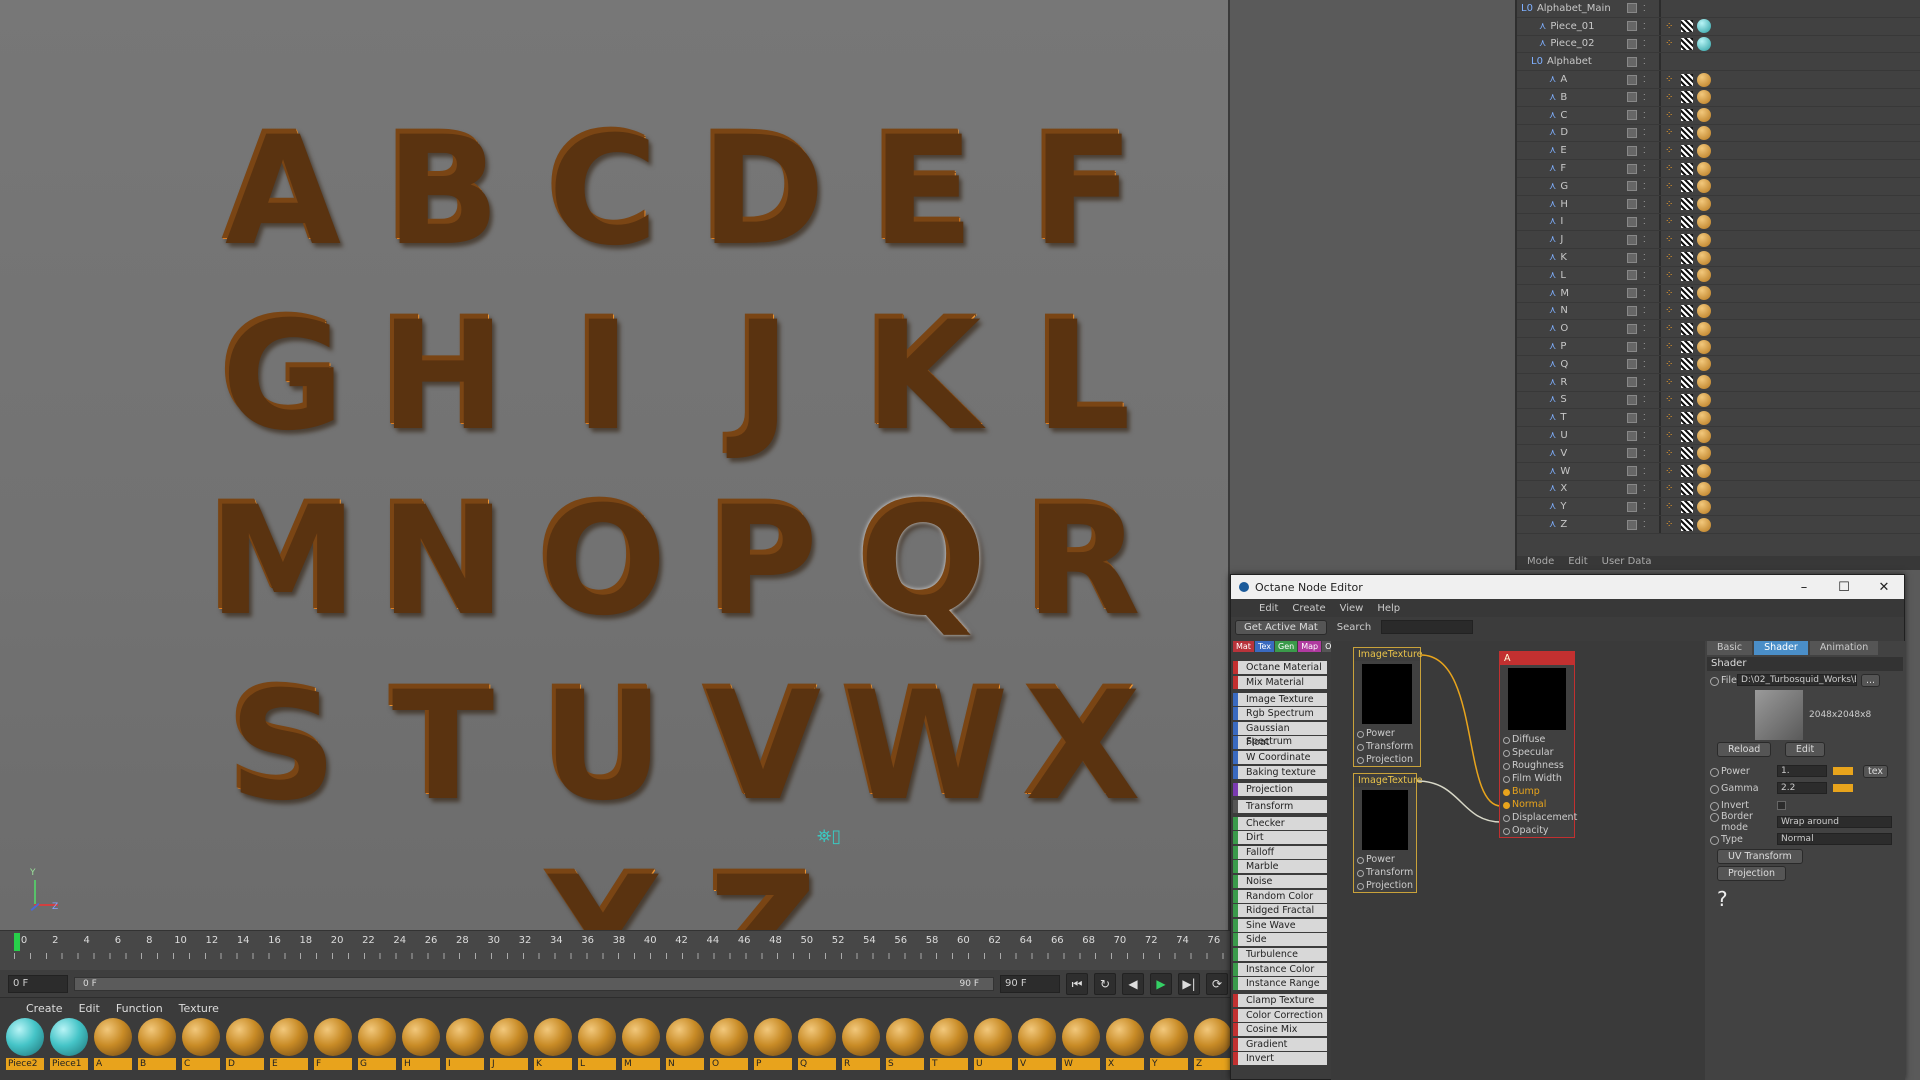 This screenshot has height=1080, width=1920. Describe the element at coordinates (1834, 822) in the screenshot. I see `border-mode-select: Wrap around` at that location.